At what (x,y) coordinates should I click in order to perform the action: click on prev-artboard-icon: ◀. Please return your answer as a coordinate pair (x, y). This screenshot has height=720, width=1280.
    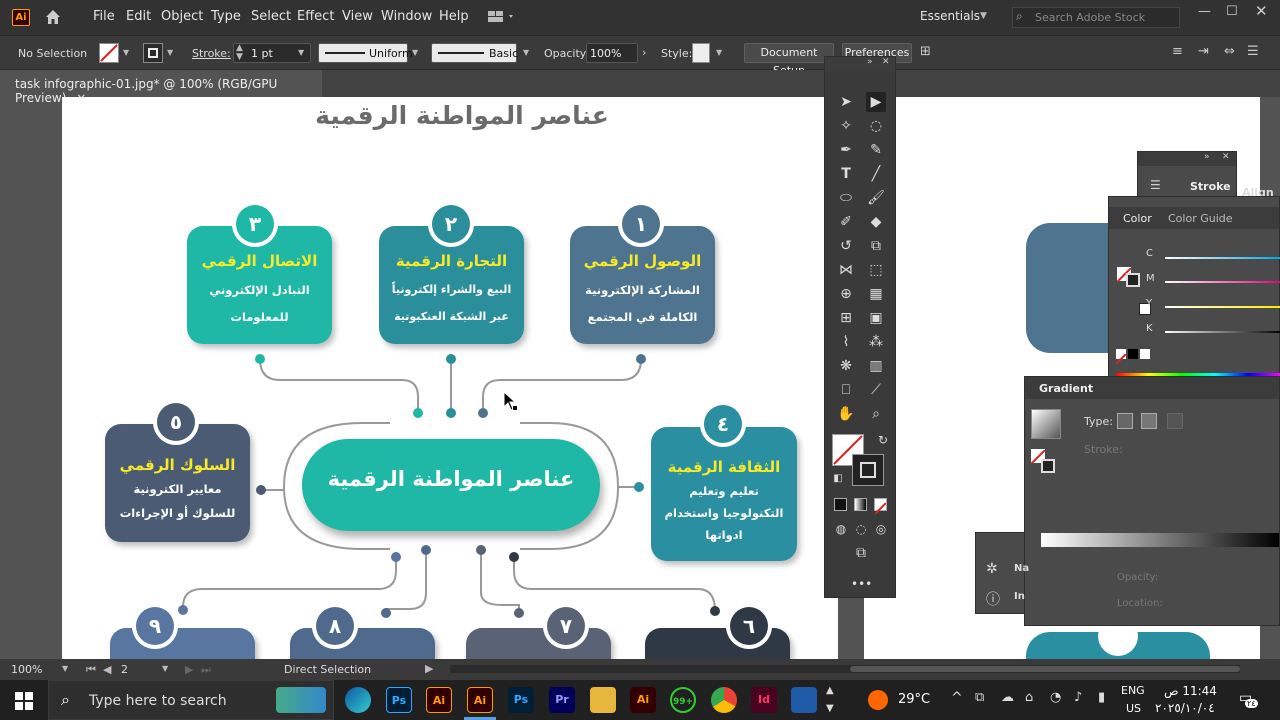
    Looking at the image, I should click on (107, 669).